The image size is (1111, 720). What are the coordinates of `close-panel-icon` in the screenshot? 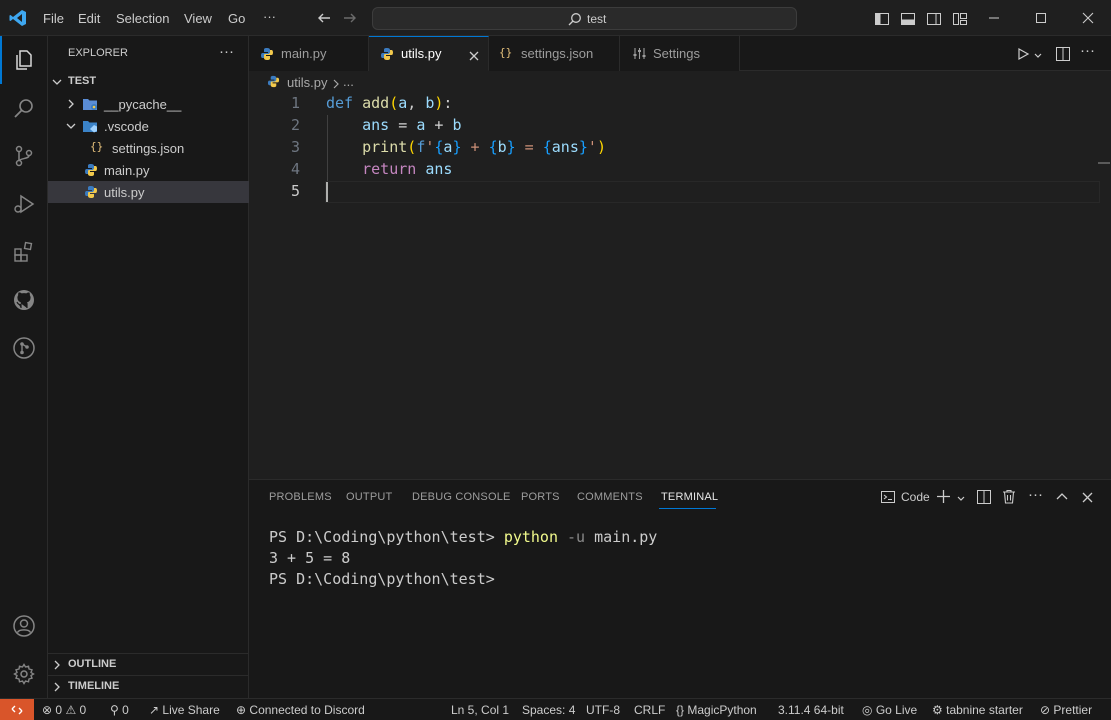 It's located at (1087, 498).